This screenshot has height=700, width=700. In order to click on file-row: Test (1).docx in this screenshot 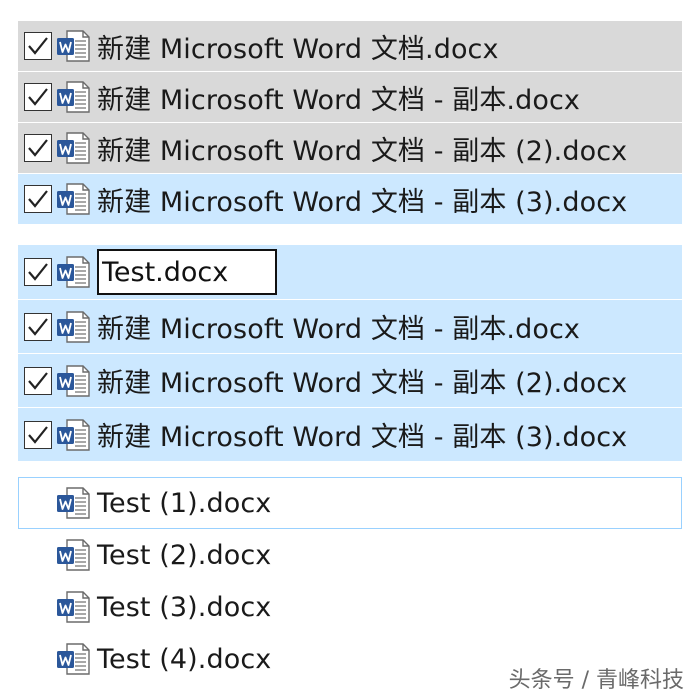, I will do `click(350, 503)`.